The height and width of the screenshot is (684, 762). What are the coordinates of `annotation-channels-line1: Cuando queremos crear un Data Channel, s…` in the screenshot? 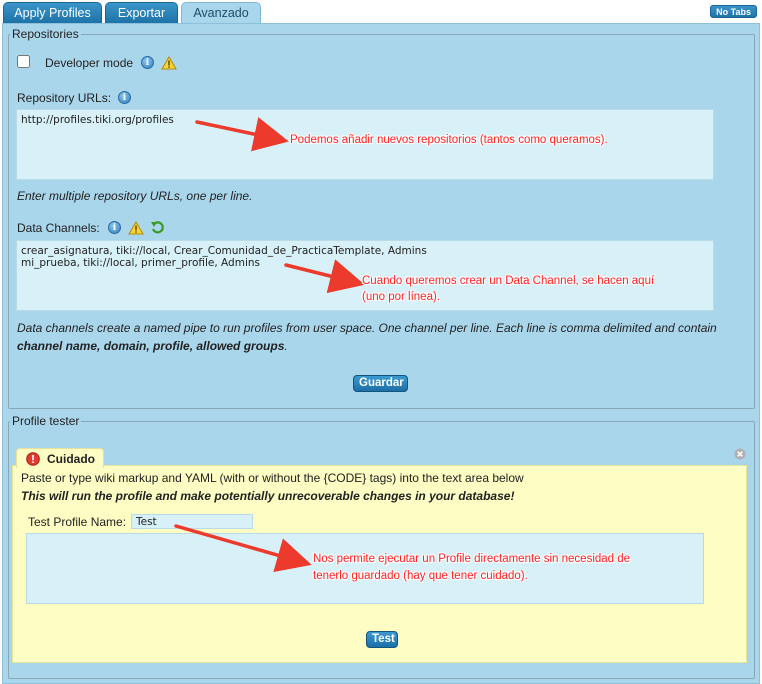 It's located at (508, 281).